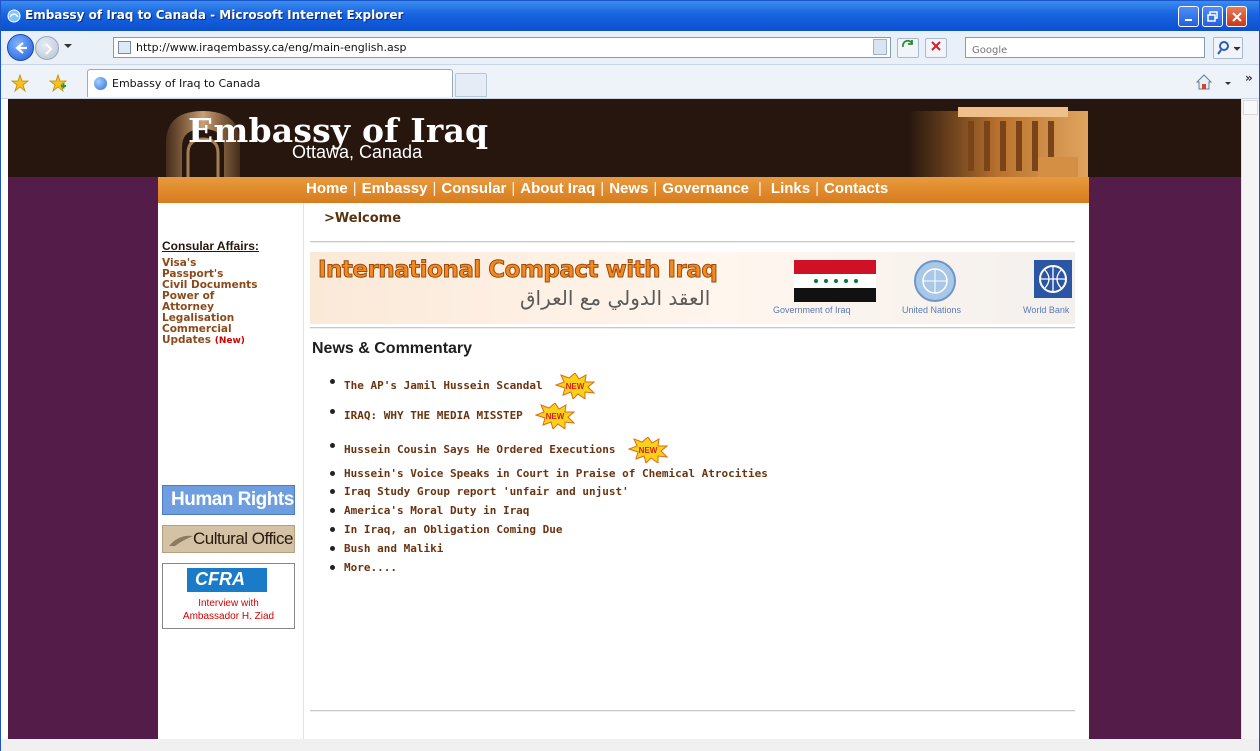 This screenshot has width=1260, height=751. What do you see at coordinates (812, 310) in the screenshot?
I see `gov-iraq-label: Government of Iraq` at bounding box center [812, 310].